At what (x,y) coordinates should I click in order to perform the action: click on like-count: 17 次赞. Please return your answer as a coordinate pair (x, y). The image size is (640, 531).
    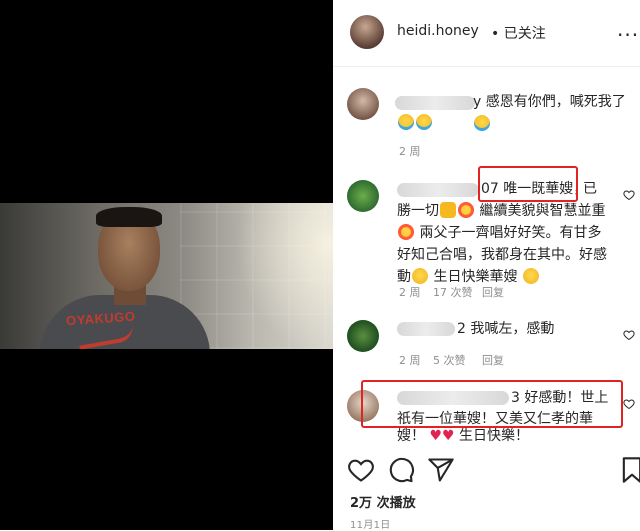
    Looking at the image, I should click on (453, 292).